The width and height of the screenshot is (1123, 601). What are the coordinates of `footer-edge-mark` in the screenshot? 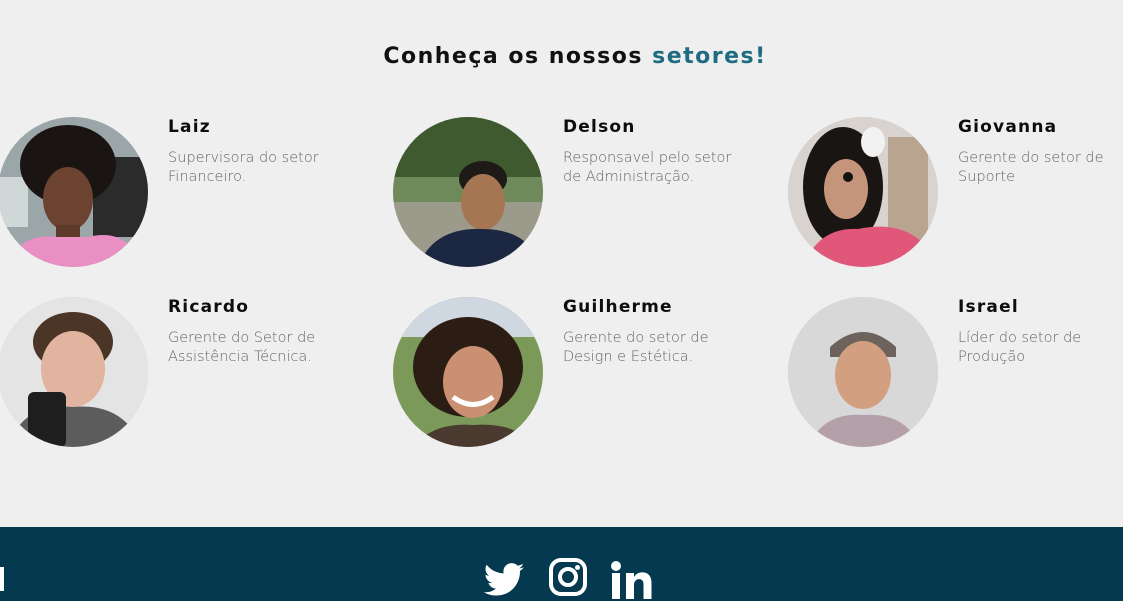 It's located at (2, 579).